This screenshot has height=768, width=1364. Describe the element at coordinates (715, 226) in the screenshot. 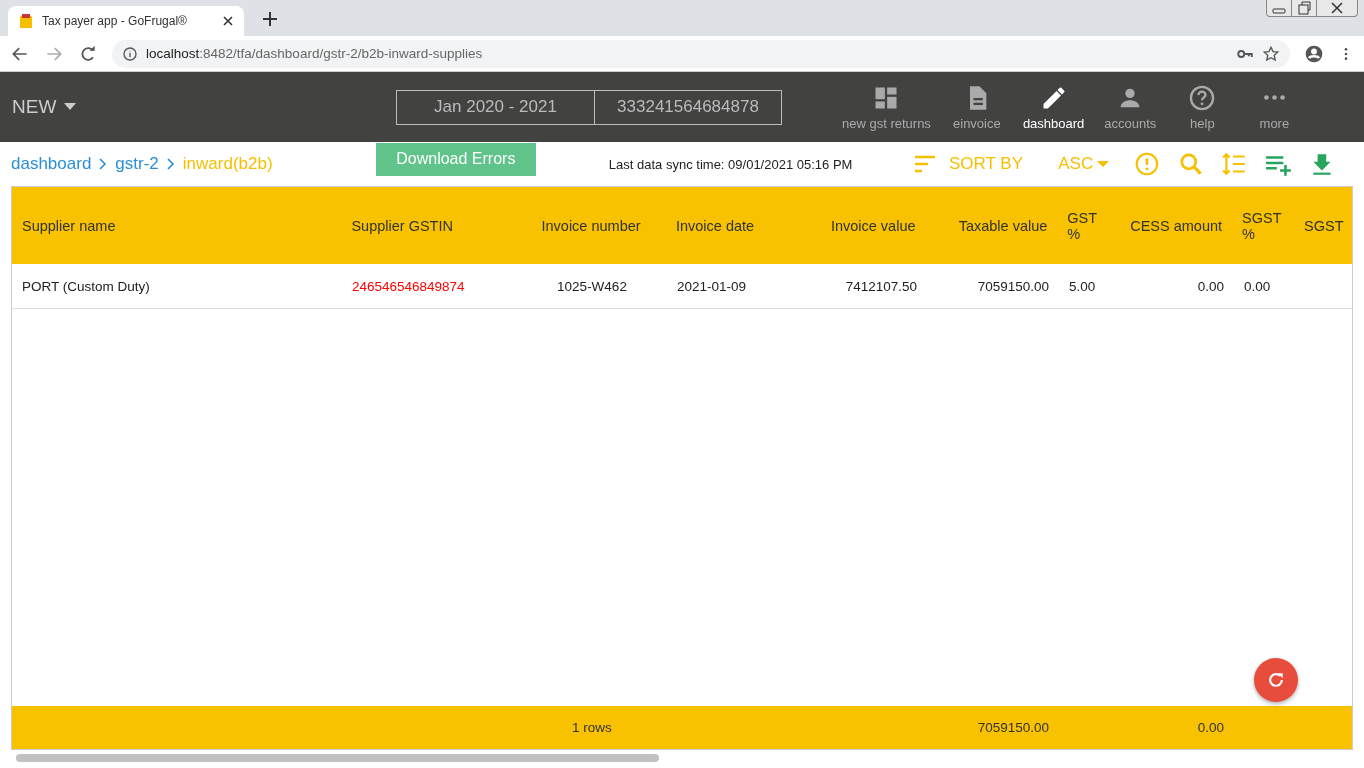

I see `column-header: Invoice date` at that location.